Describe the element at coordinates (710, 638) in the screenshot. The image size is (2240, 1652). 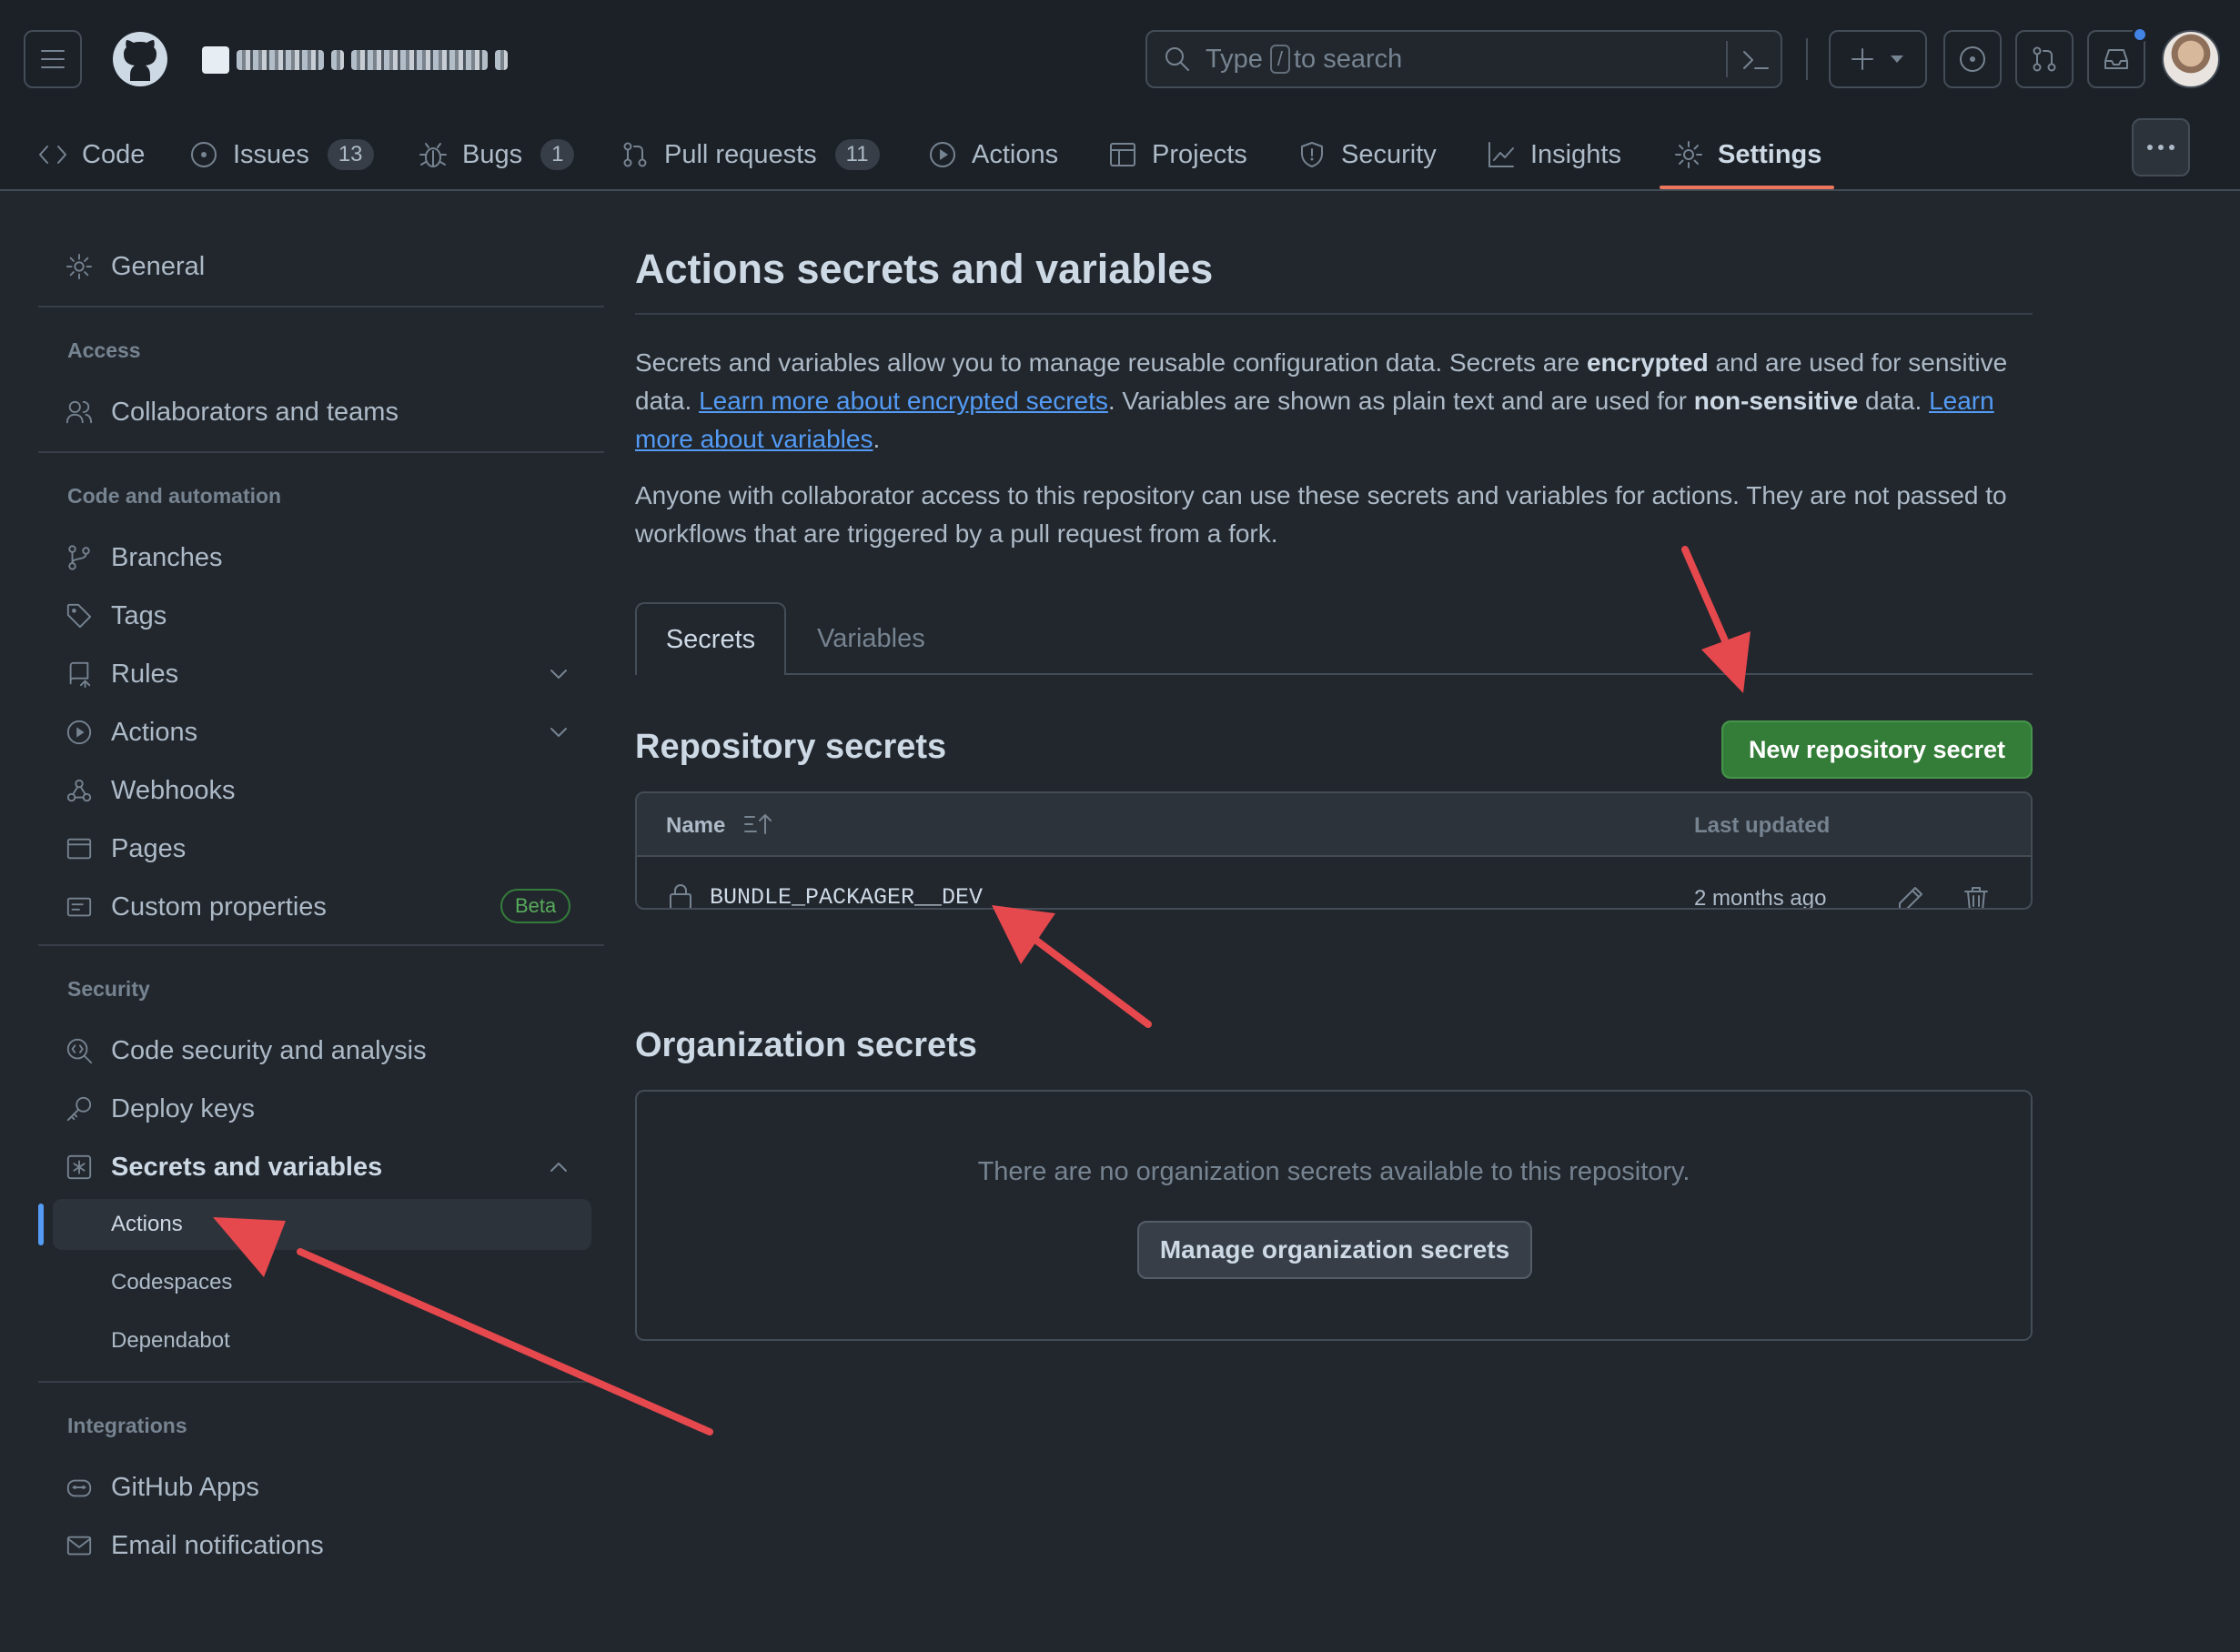
I see `tab-secrets: Secrets` at that location.